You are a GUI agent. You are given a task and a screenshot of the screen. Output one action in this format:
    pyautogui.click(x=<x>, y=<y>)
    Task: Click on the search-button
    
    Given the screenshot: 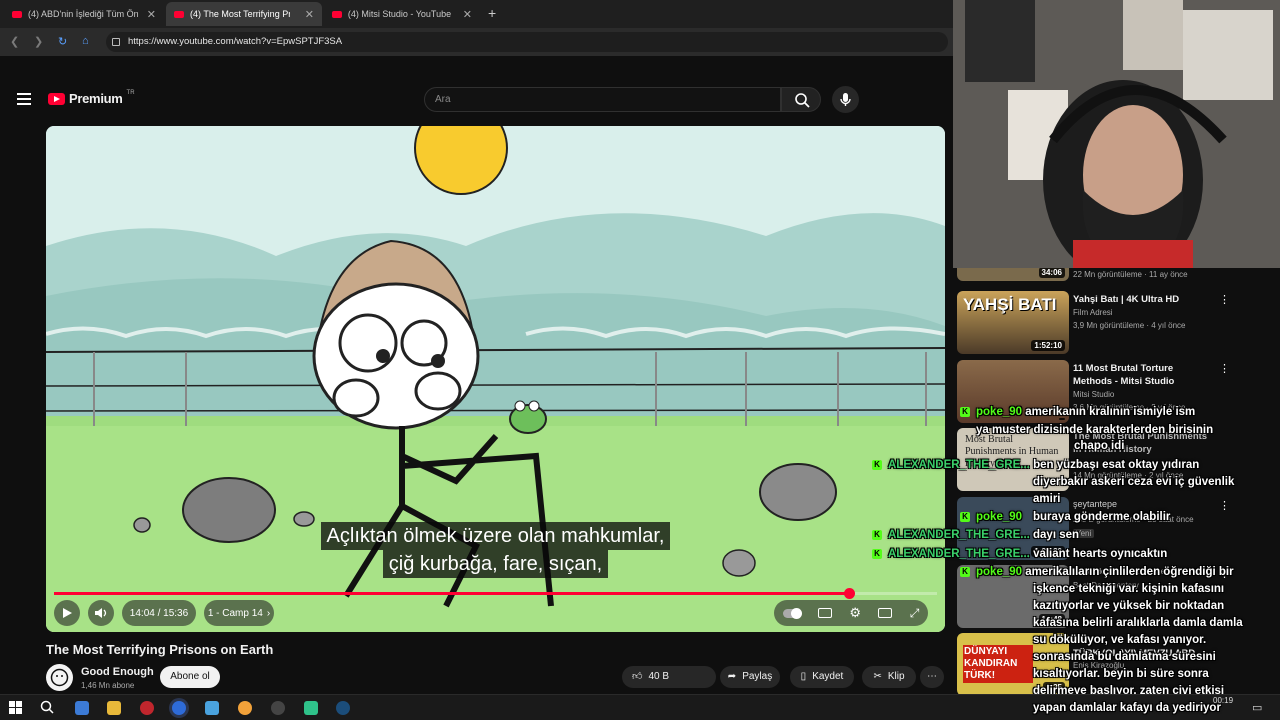 What is the action you would take?
    pyautogui.click(x=801, y=99)
    